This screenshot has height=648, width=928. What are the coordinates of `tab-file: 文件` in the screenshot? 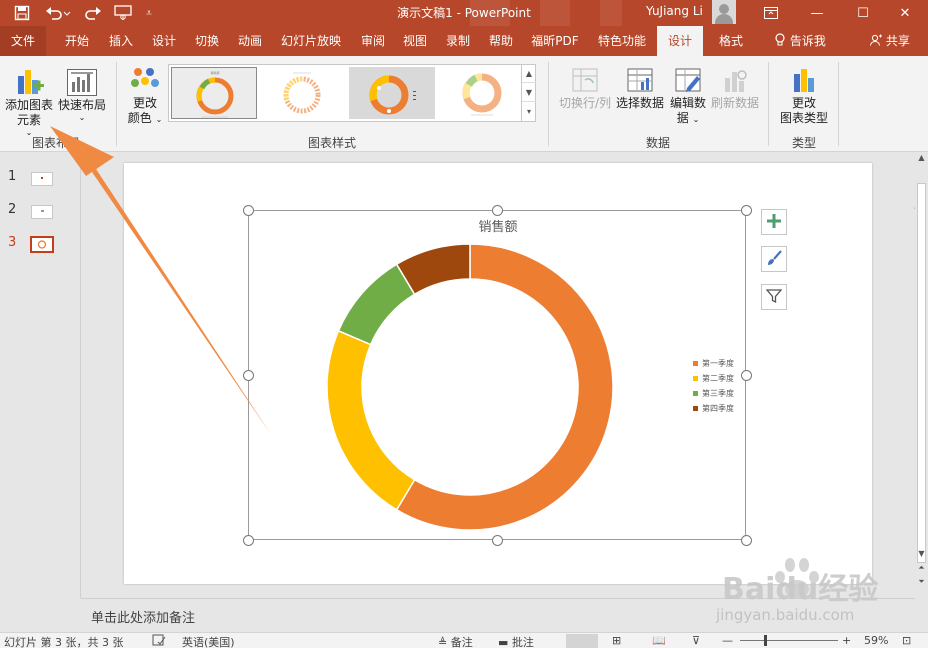 It's located at (23, 41).